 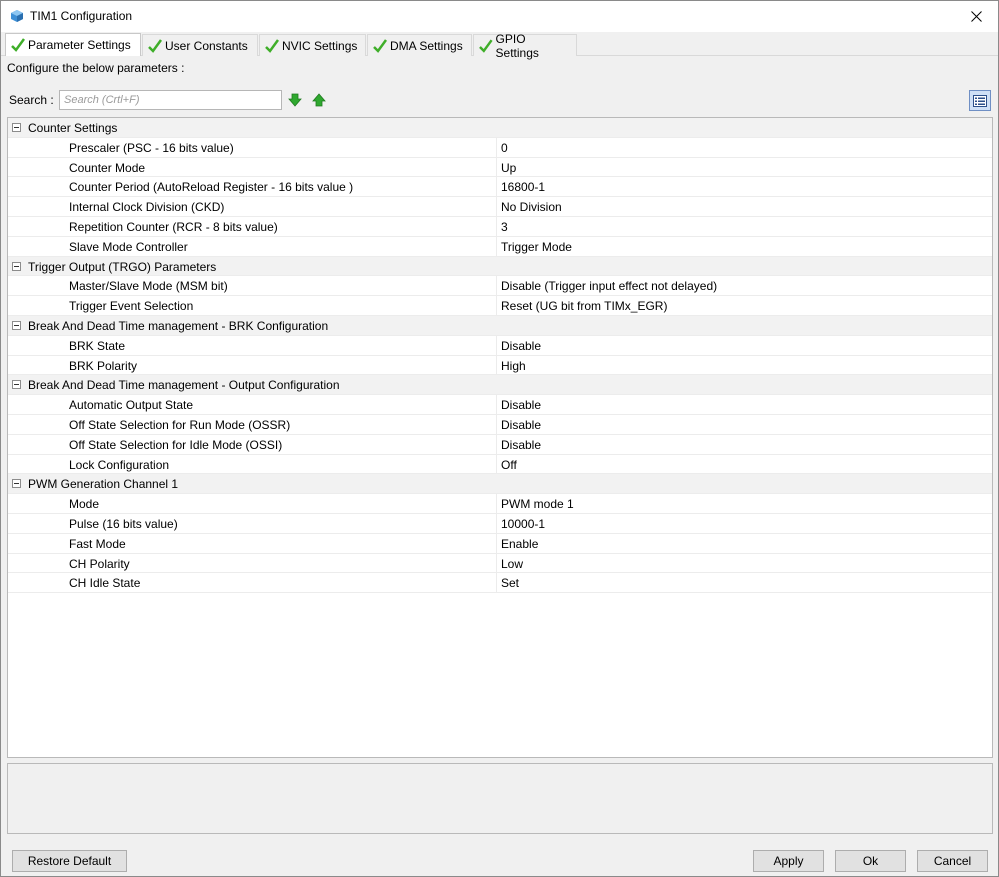 What do you see at coordinates (99, 563) in the screenshot?
I see `param-name: CH Polarity` at bounding box center [99, 563].